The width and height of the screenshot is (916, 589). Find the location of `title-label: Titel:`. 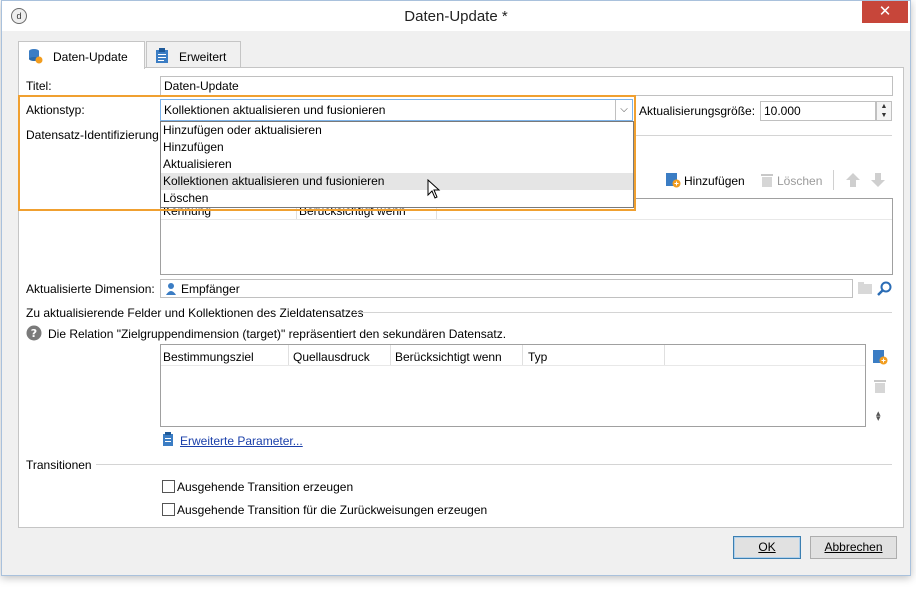

title-label: Titel: is located at coordinates (39, 86).